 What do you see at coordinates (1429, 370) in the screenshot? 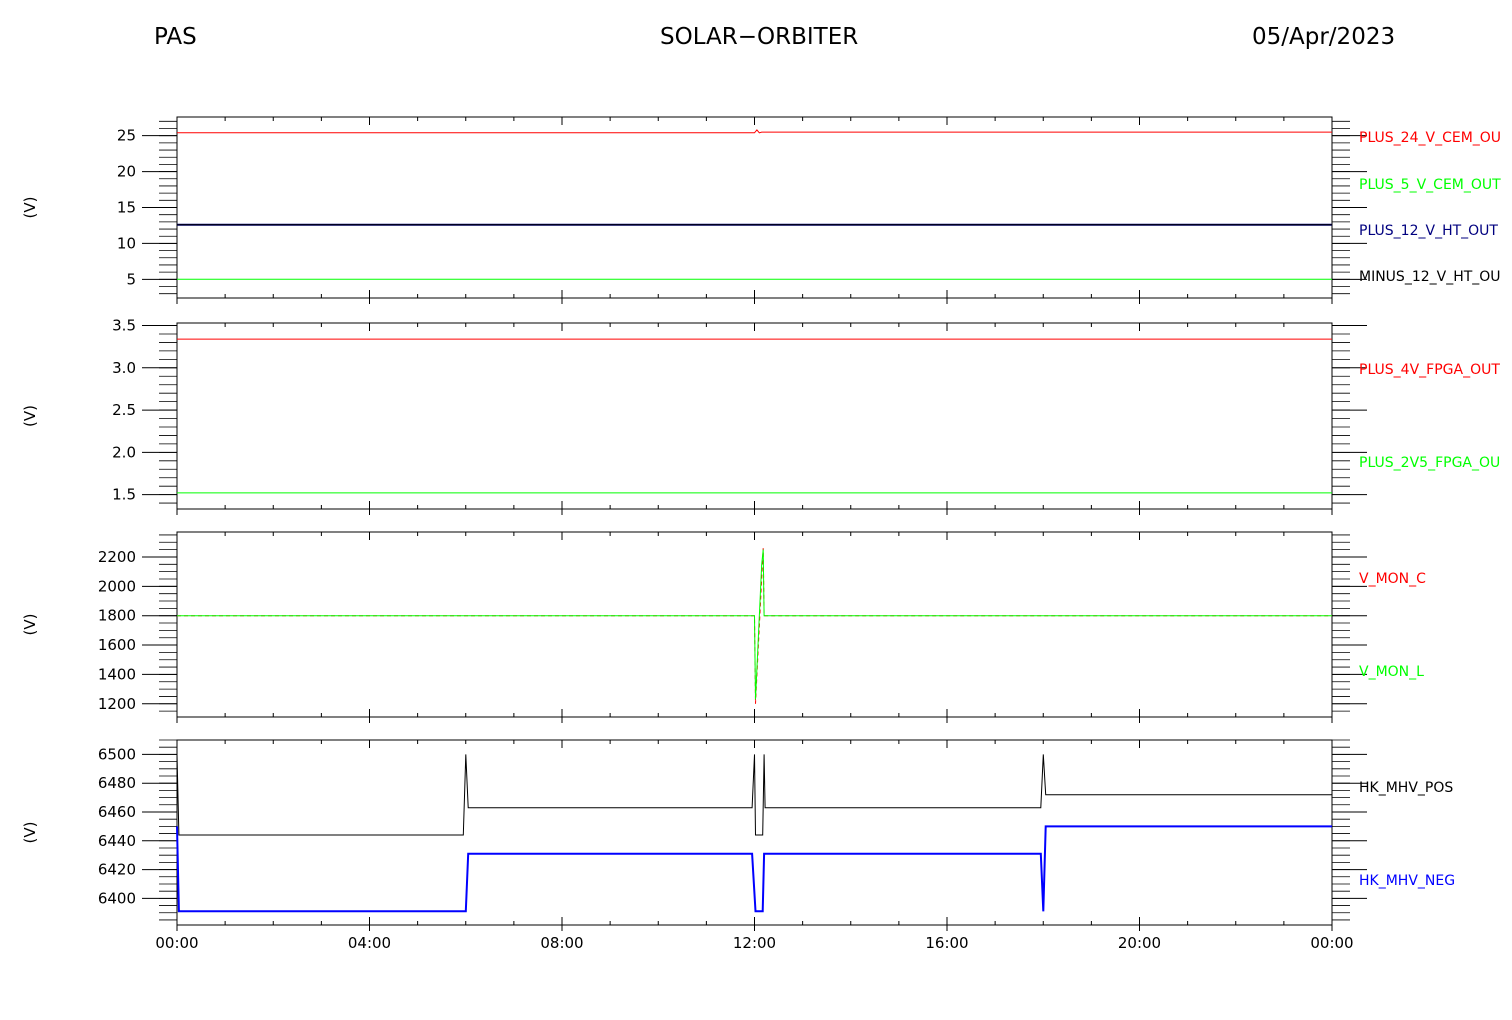
I see `legend-label: PLUS_4V_FPGA_OUT` at bounding box center [1429, 370].